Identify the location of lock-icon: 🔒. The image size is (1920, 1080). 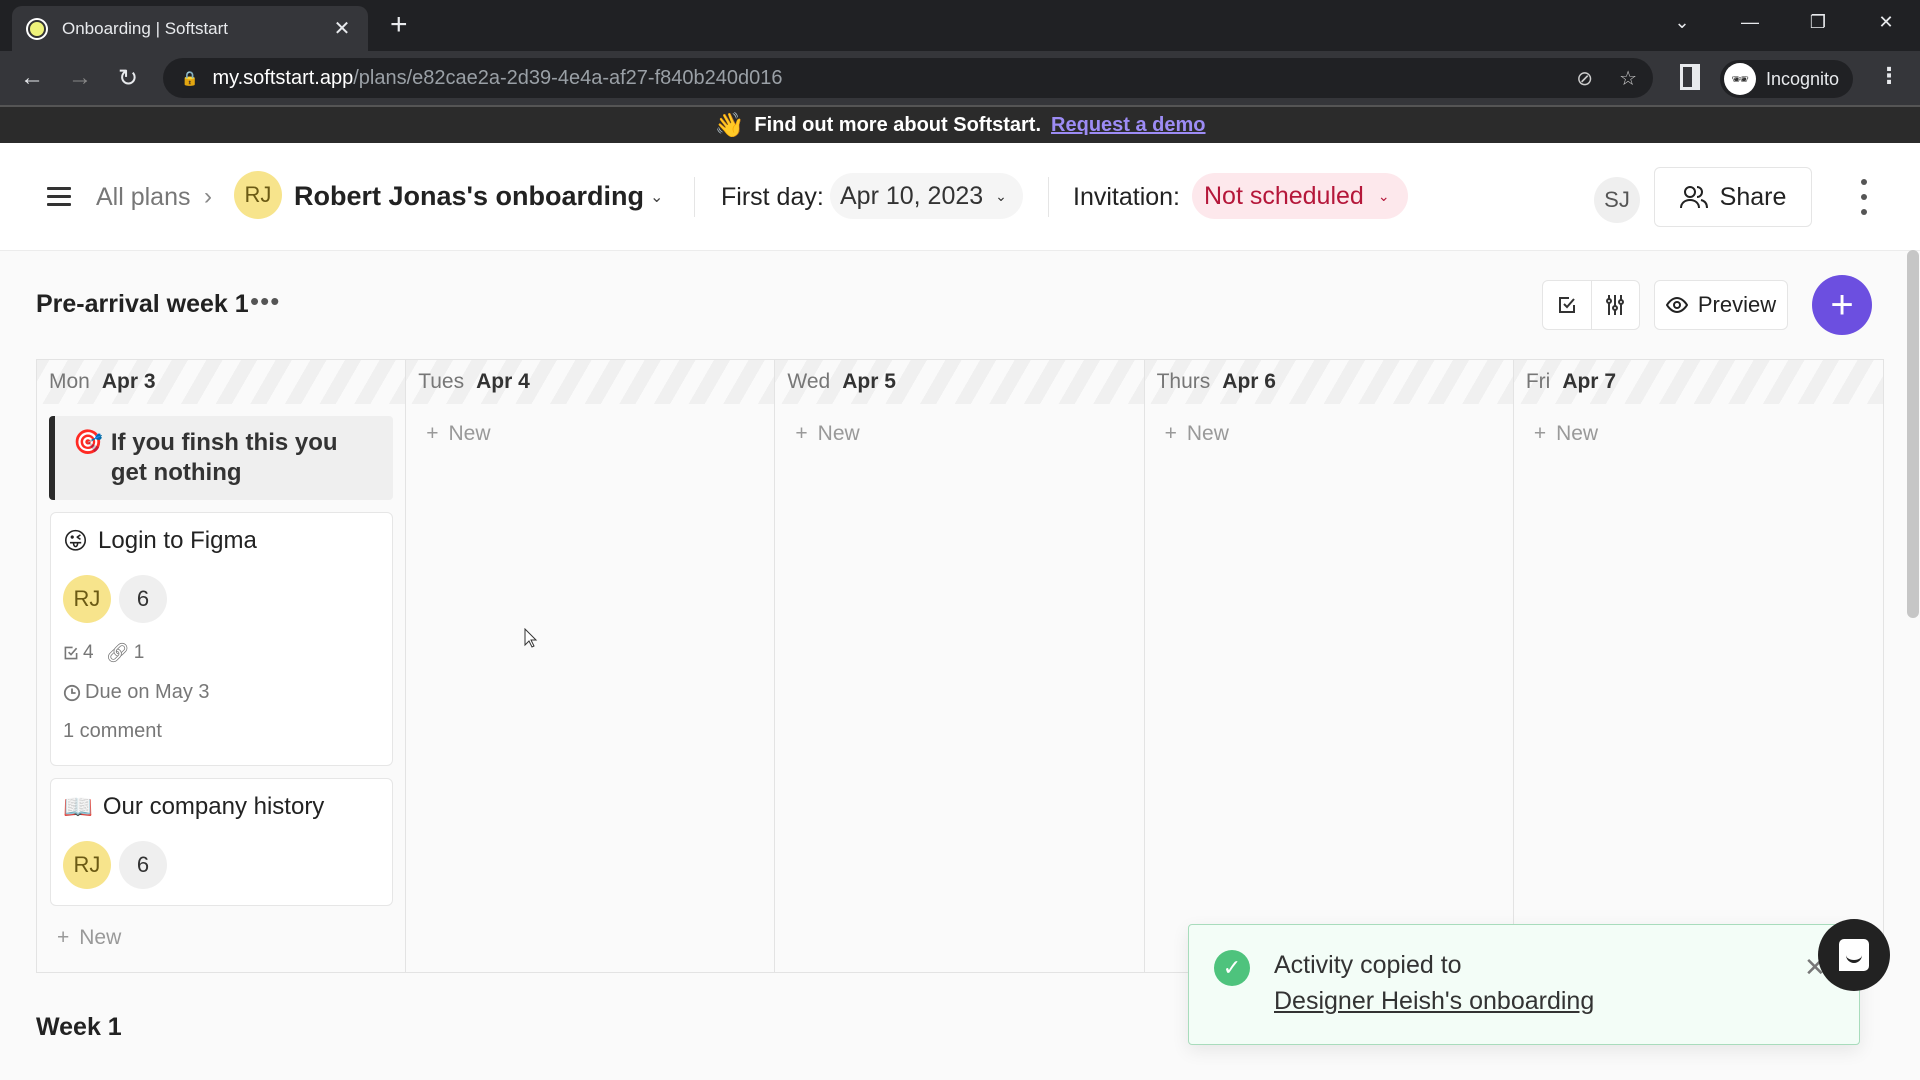
(190, 77).